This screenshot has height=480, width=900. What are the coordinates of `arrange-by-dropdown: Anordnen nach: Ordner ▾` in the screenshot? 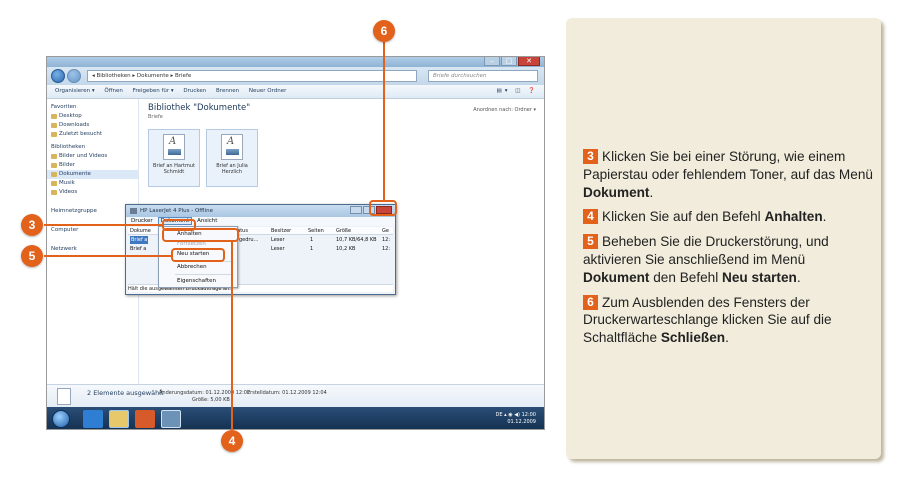 It's located at (504, 110).